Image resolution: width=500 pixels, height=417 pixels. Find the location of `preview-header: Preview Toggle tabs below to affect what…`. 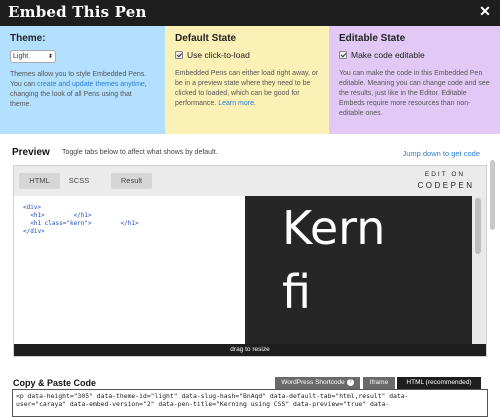

preview-header: Preview Toggle tabs below to affect what… is located at coordinates (250, 154).